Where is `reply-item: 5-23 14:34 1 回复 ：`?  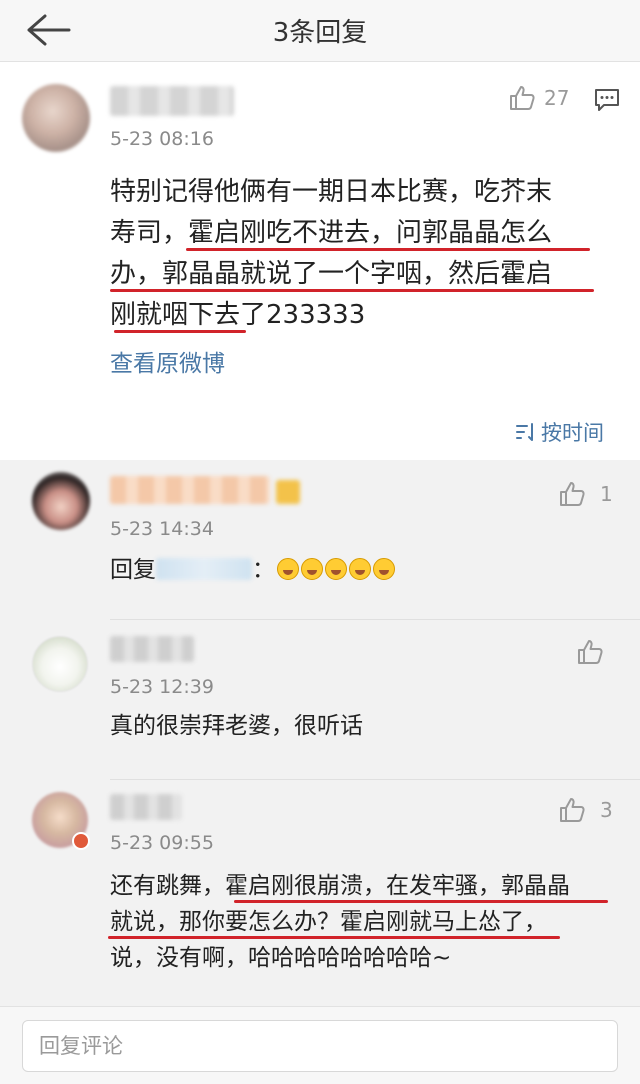
reply-item: 5-23 14:34 1 回复 ： is located at coordinates (320, 540).